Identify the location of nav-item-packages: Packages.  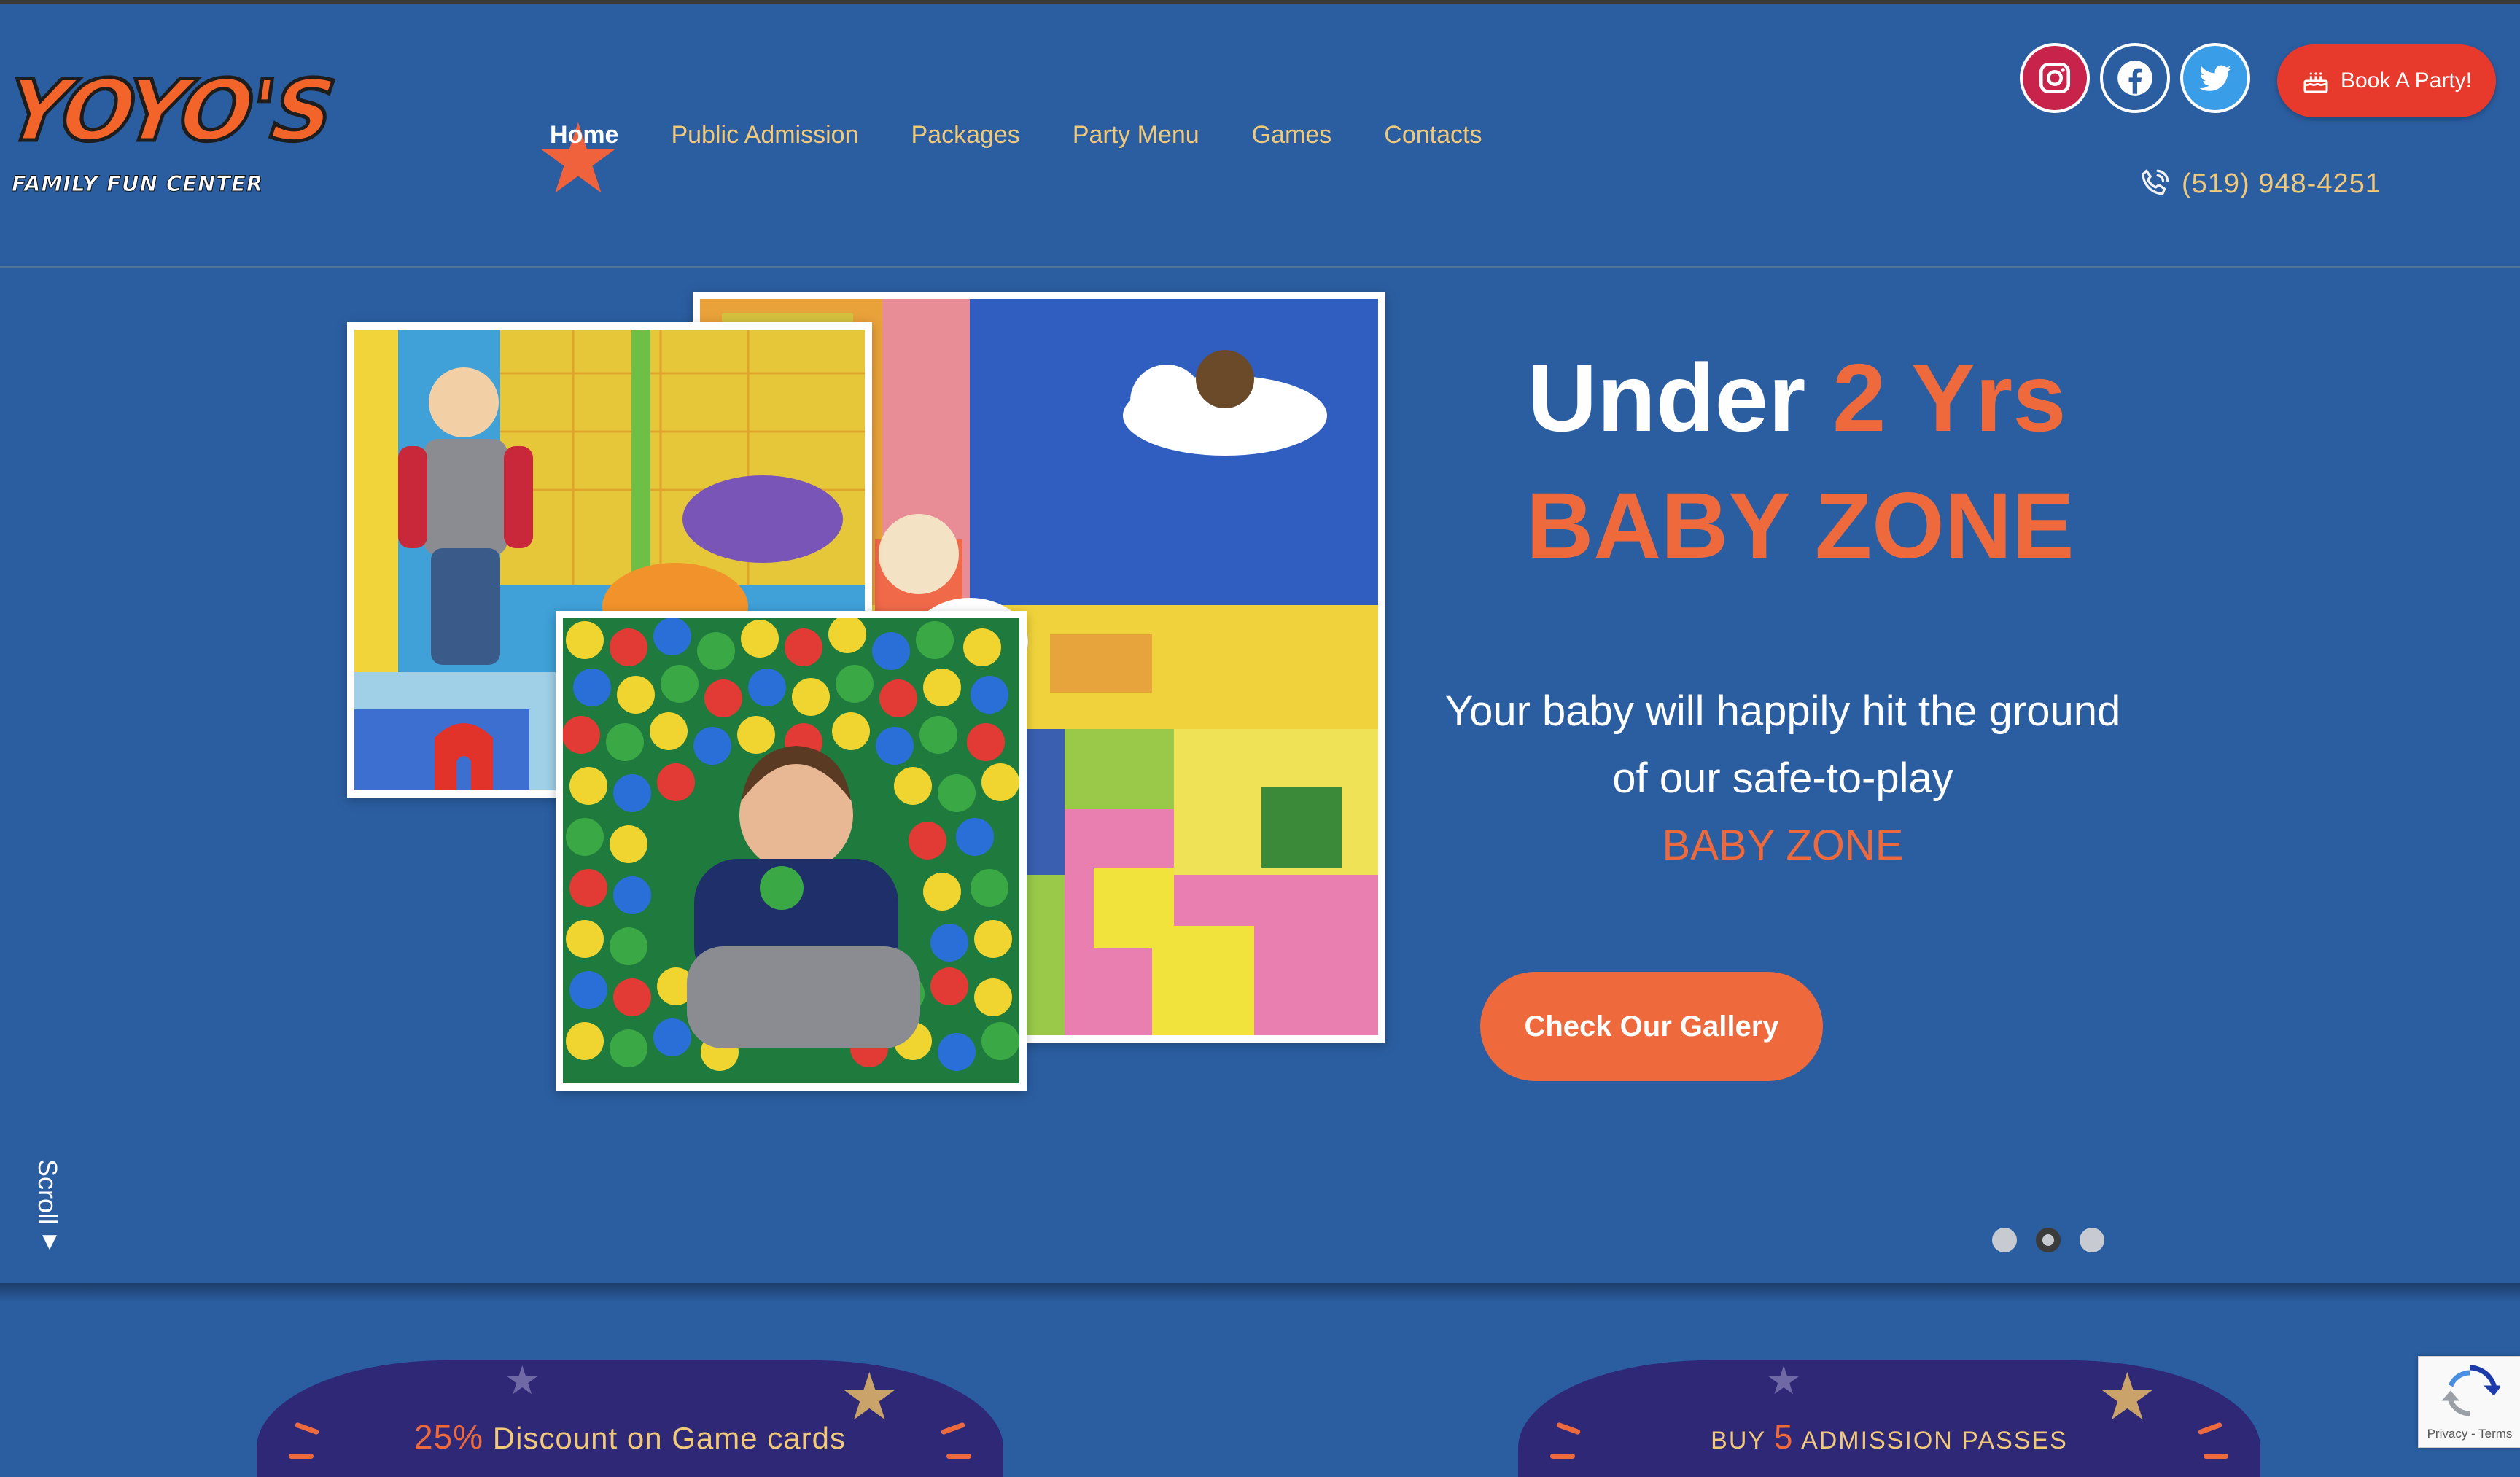
(965, 135).